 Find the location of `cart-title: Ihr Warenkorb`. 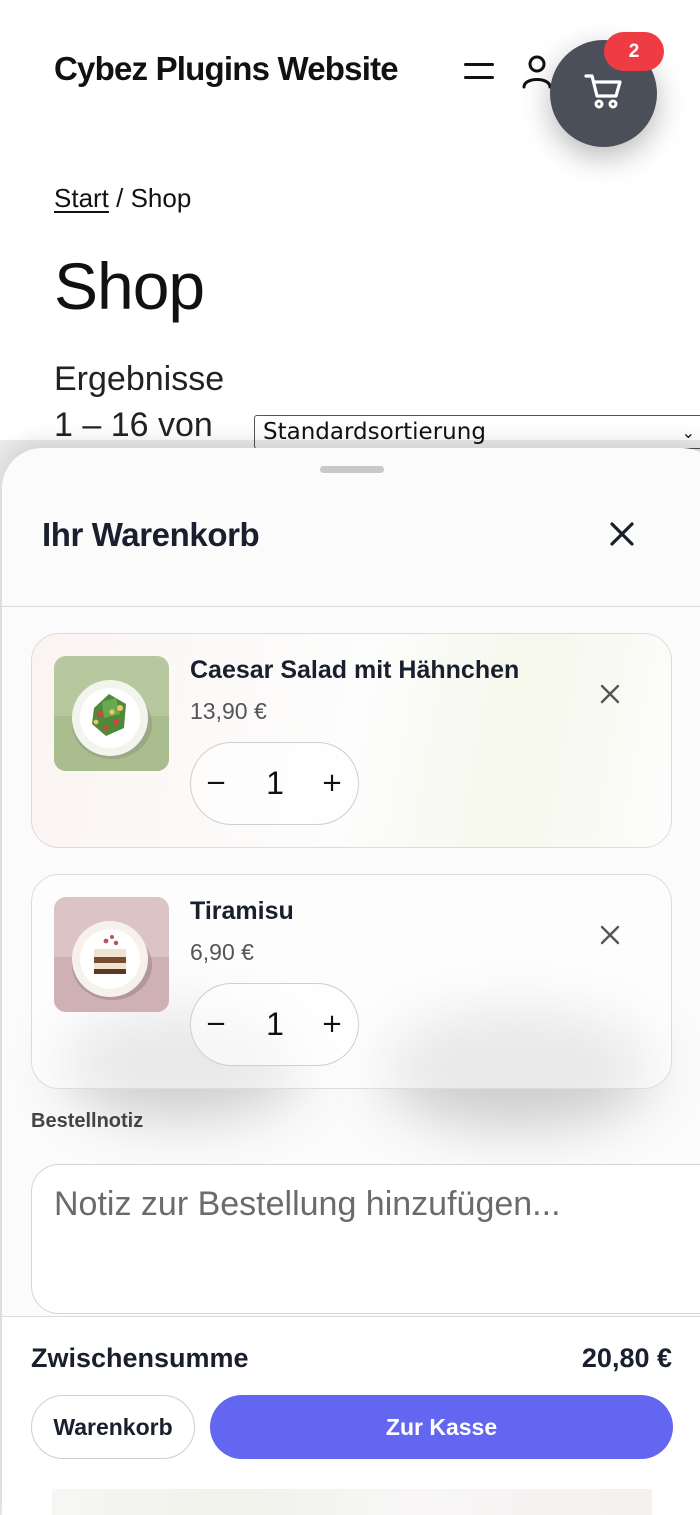

cart-title: Ihr Warenkorb is located at coordinates (151, 534).